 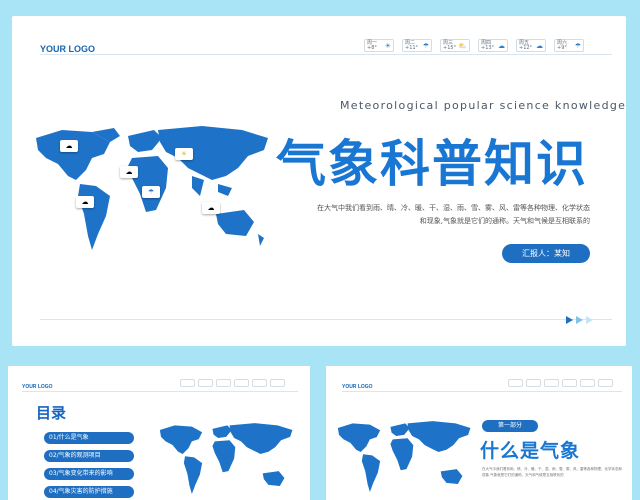 I want to click on weather-card: 周四 +13° ☁, so click(x=493, y=45).